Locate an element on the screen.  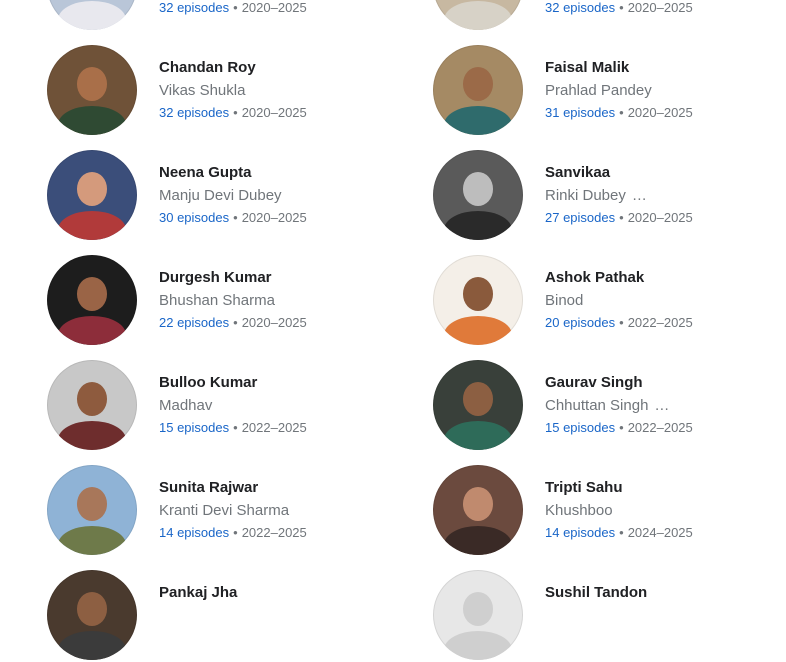
cast-name: Tripti Sahu is located at coordinates (584, 487).